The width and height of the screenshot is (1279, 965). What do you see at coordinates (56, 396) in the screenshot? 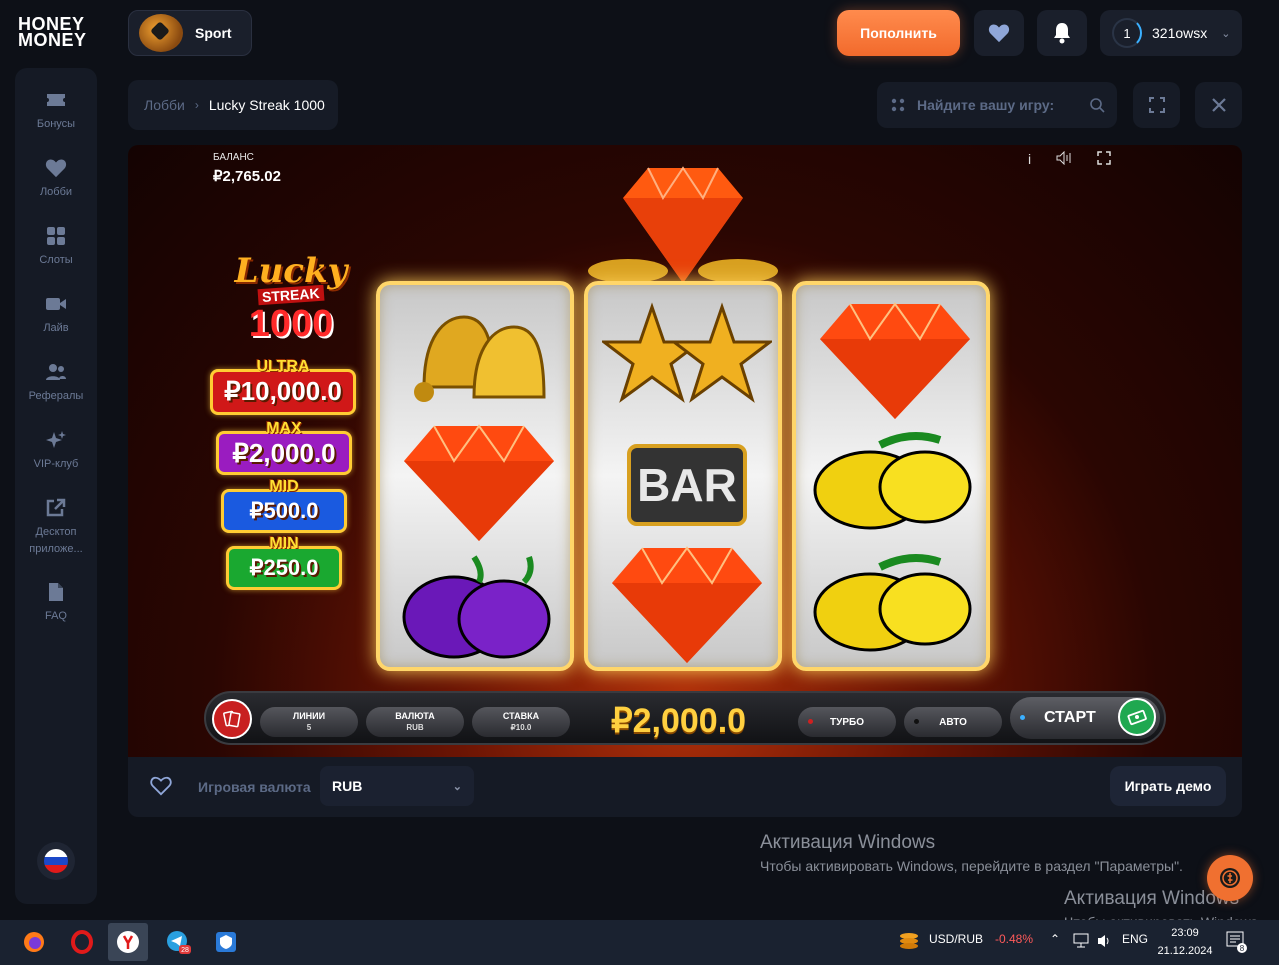
I see `sidebar-item-label: Рефералы` at bounding box center [56, 396].